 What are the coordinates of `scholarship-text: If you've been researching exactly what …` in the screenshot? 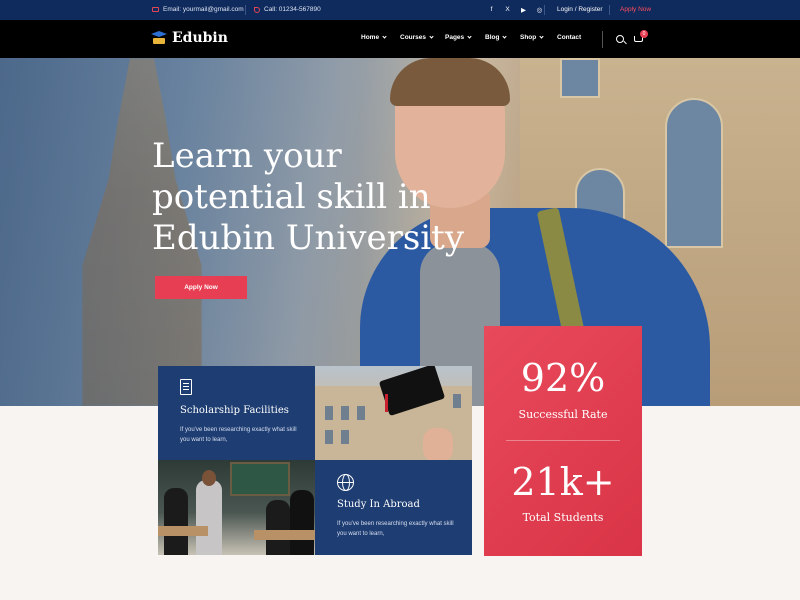 It's located at (238, 435).